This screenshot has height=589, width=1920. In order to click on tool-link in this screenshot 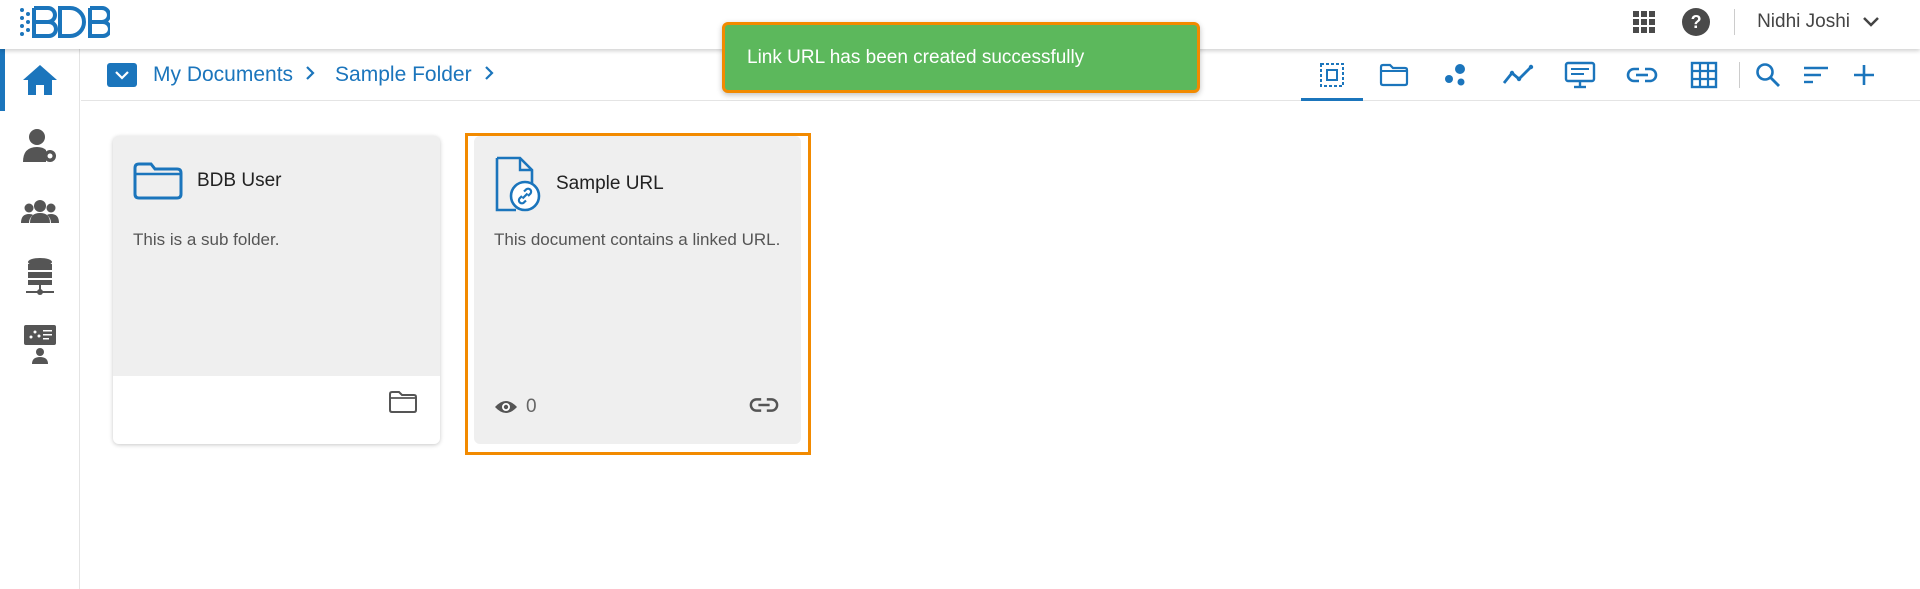, I will do `click(1642, 75)`.